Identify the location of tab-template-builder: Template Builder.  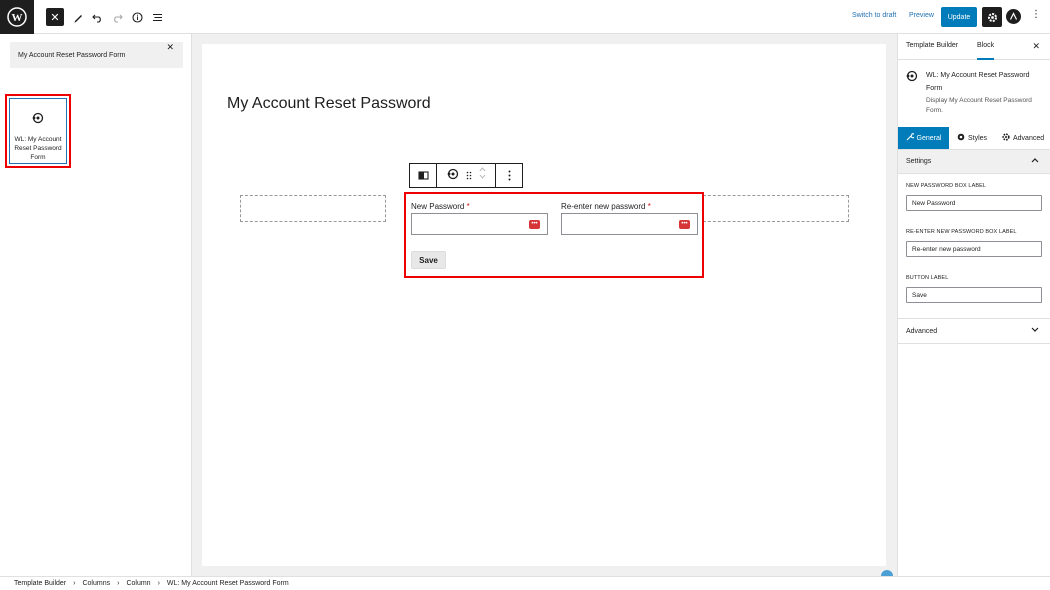
(932, 45).